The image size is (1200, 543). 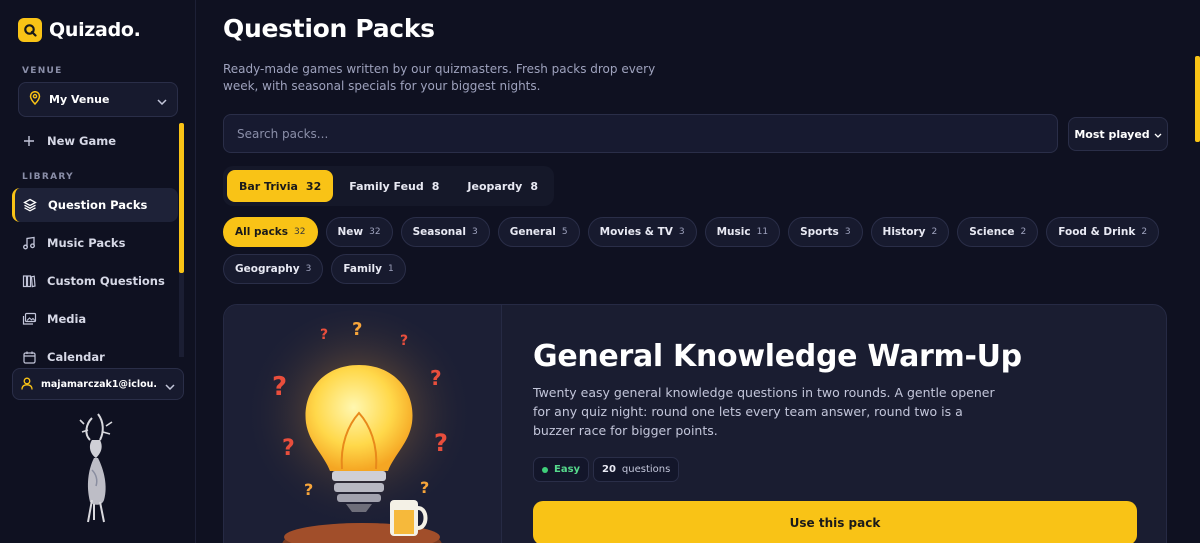 I want to click on chip-general: General 5, so click(x=538, y=232).